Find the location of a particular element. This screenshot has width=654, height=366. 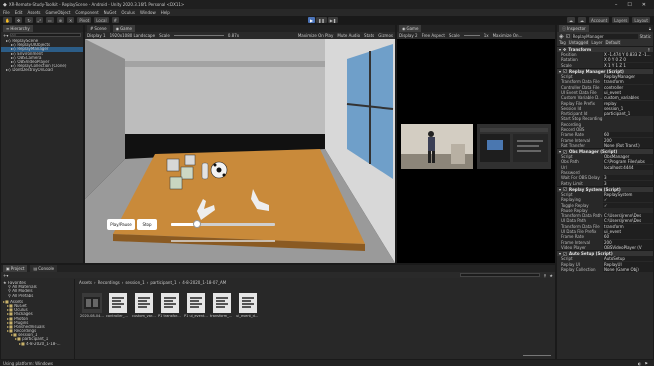

auto-generate-lighting-icon: ◐ is located at coordinates (640, 363).